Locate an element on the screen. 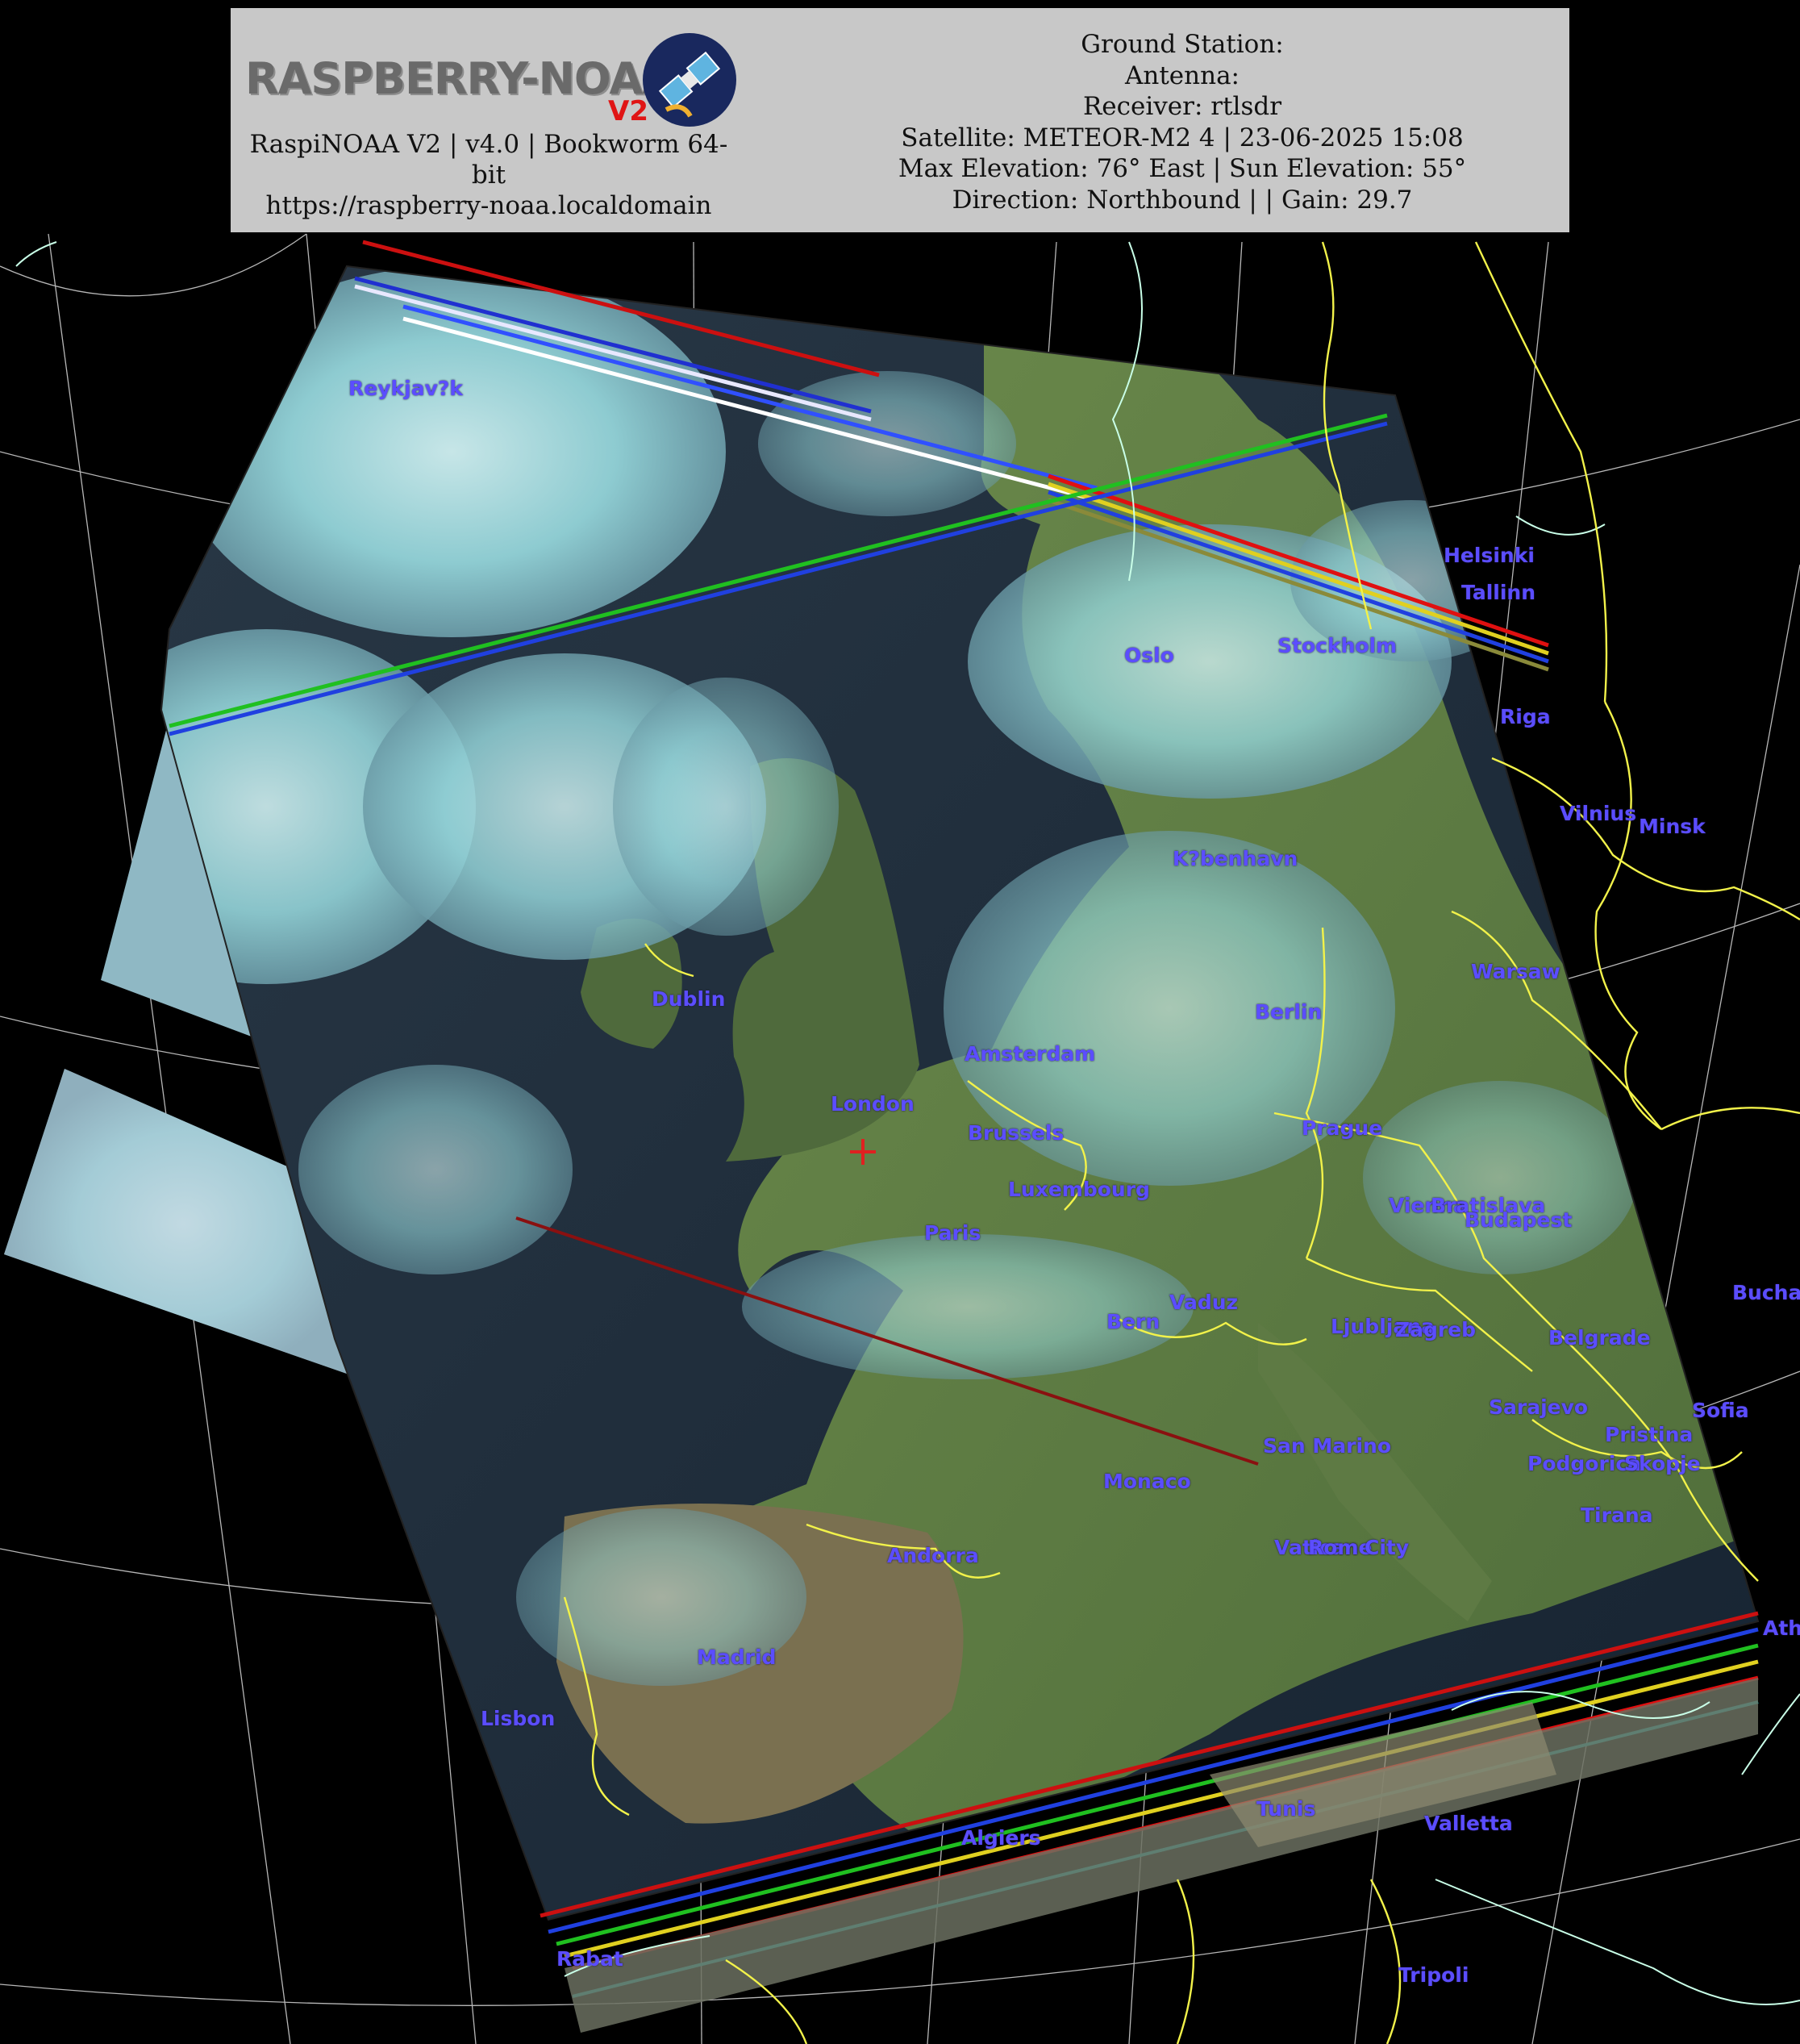  direction-line: Direction: Northbound | | Gain: 29.7 is located at coordinates (1182, 200).